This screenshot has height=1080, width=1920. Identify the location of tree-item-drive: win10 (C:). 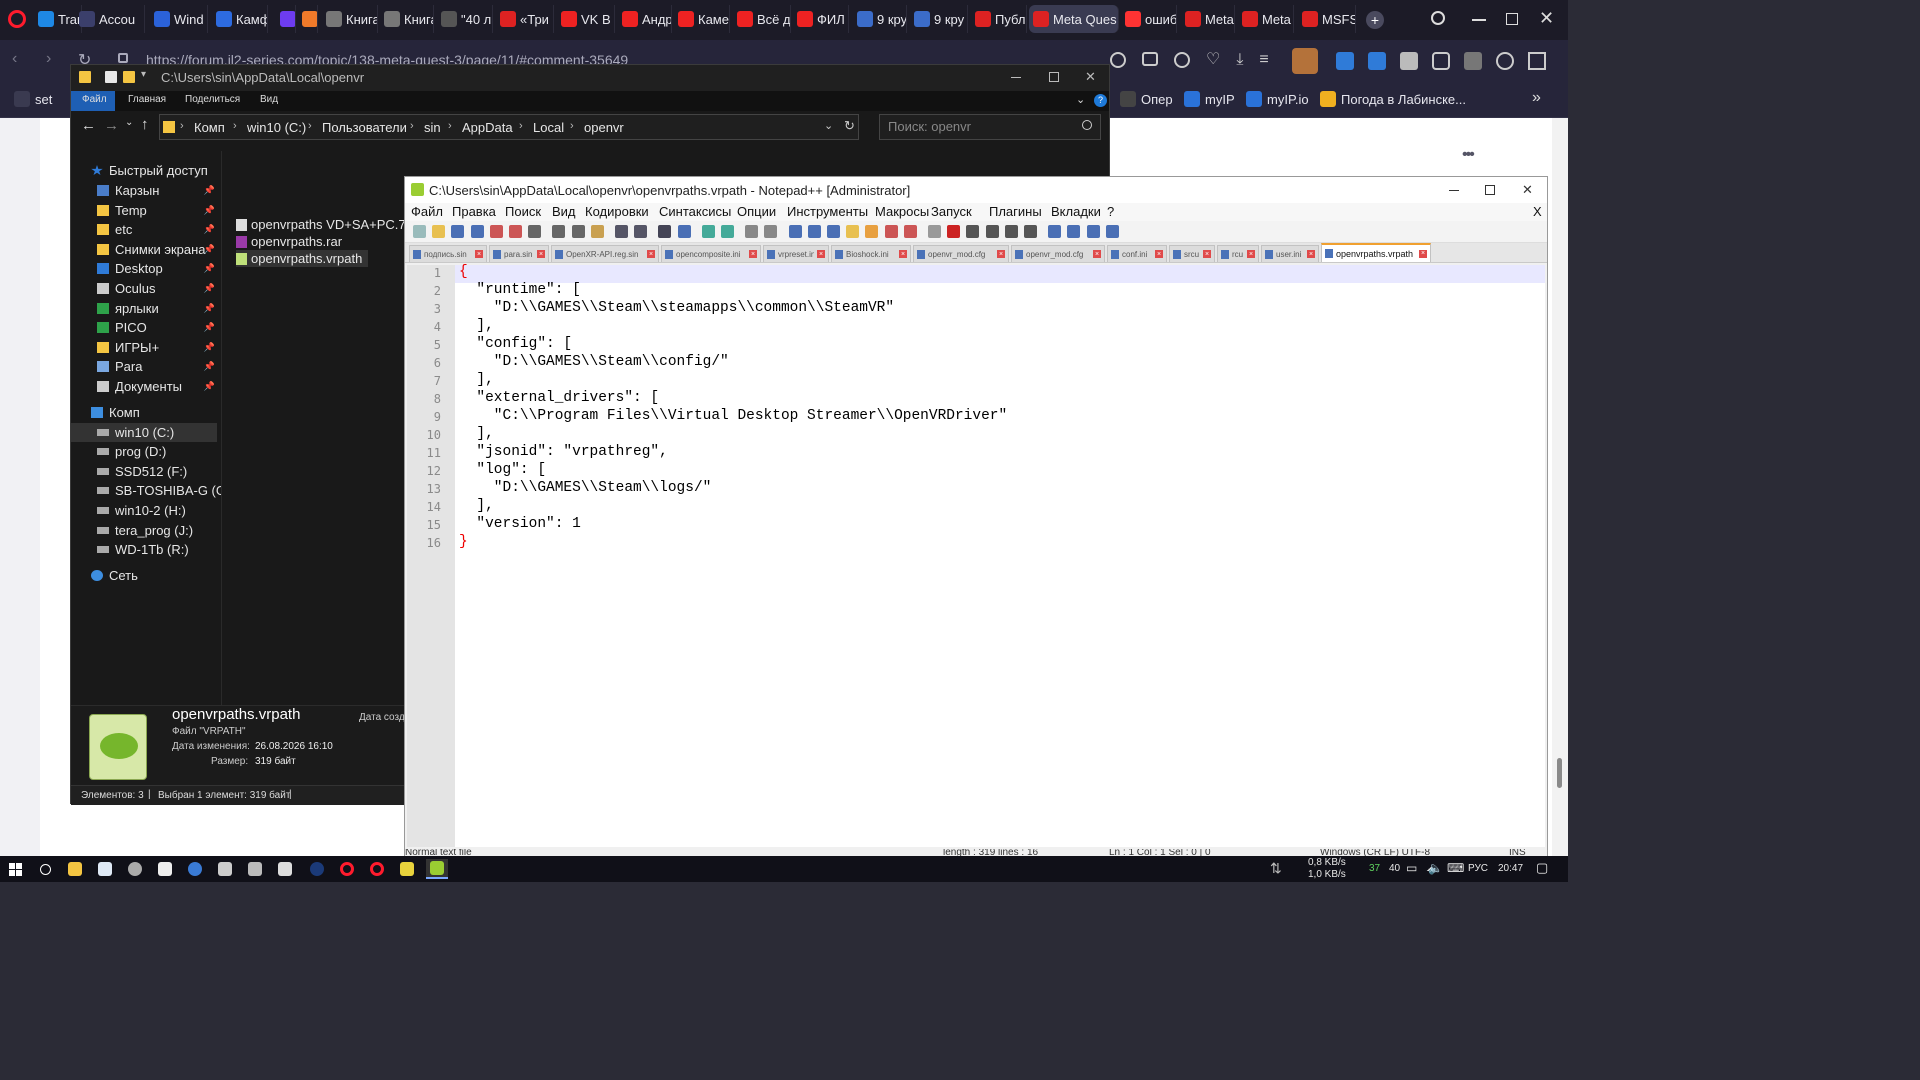
(144, 432).